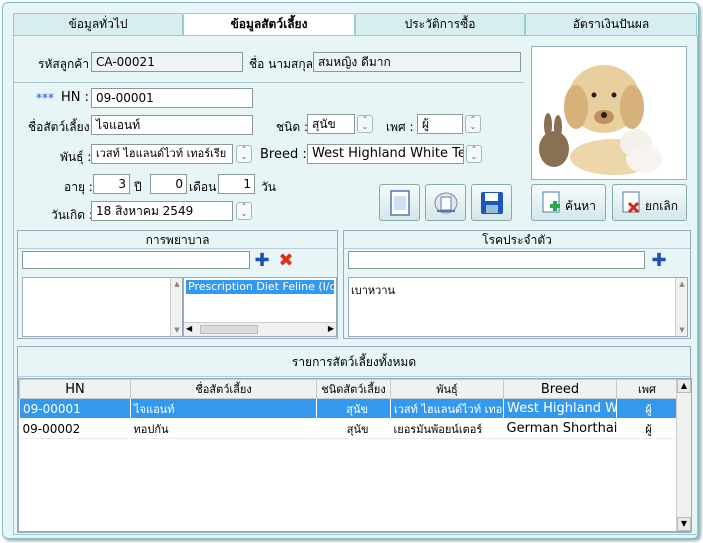  I want to click on search-add-icon, so click(551, 201).